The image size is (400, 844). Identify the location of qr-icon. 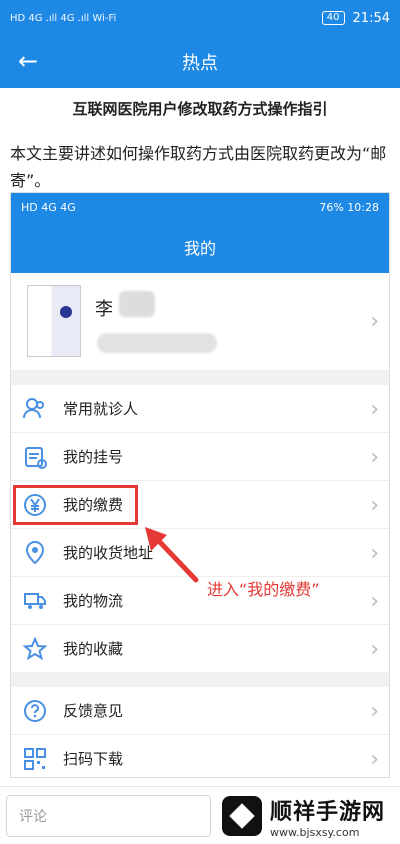
(35, 759).